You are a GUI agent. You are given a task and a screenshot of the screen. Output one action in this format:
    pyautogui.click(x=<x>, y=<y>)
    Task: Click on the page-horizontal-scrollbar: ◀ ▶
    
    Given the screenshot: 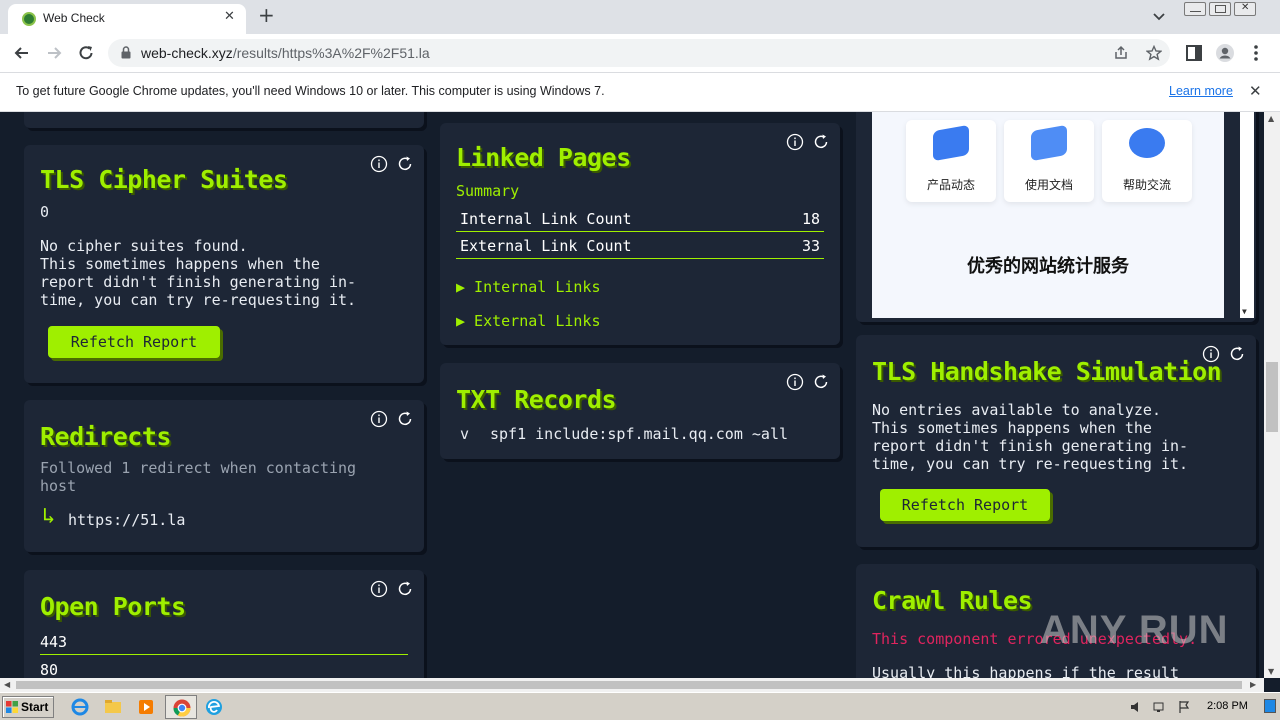 What is the action you would take?
    pyautogui.click(x=632, y=685)
    